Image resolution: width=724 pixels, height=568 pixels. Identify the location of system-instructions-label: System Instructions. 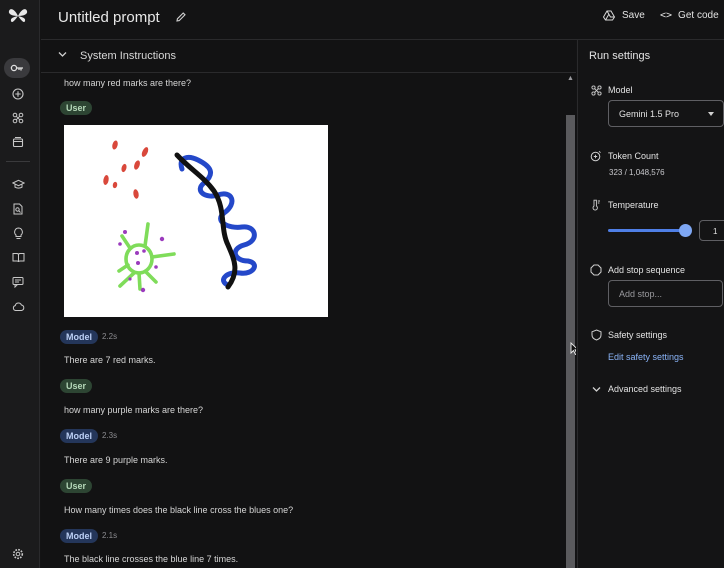
(128, 56).